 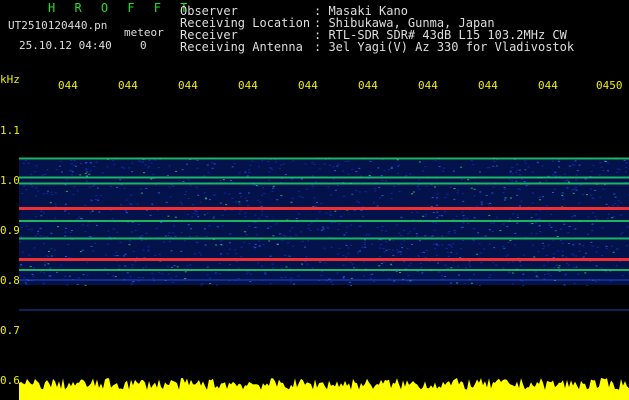 I want to click on x-tick-label: 044, so click(x=548, y=85).